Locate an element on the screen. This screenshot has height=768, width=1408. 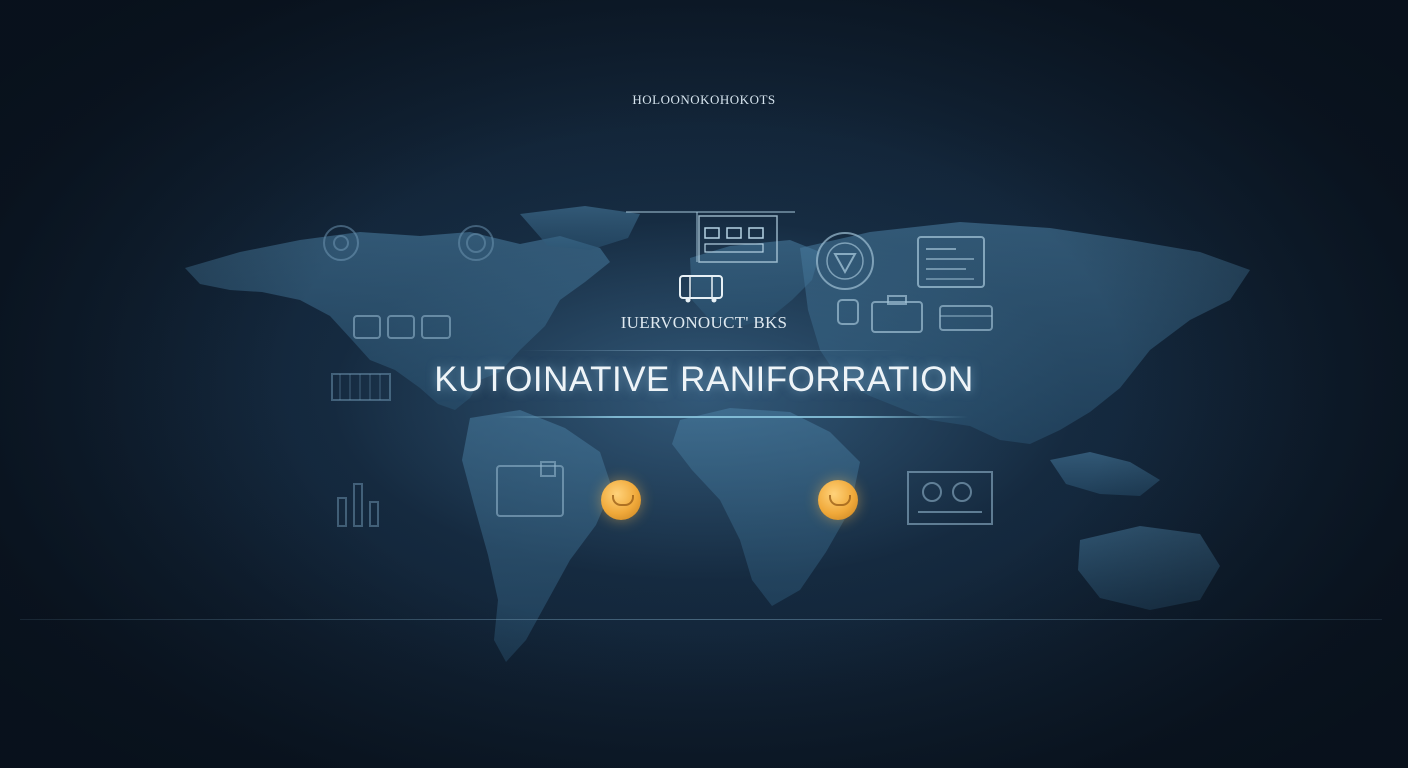
hero-subtitle: IUERVONOUCT' BKS is located at coordinates (704, 322).